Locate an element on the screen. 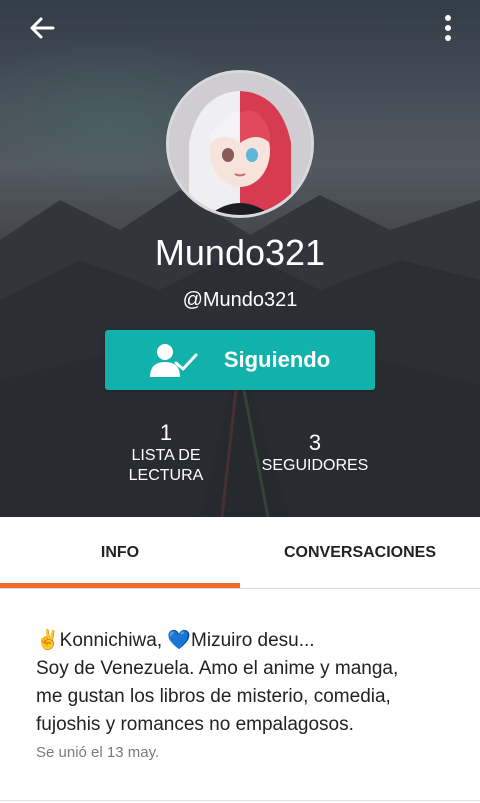  followers-stat: 3 SEGUIDORES is located at coordinates (315, 453).